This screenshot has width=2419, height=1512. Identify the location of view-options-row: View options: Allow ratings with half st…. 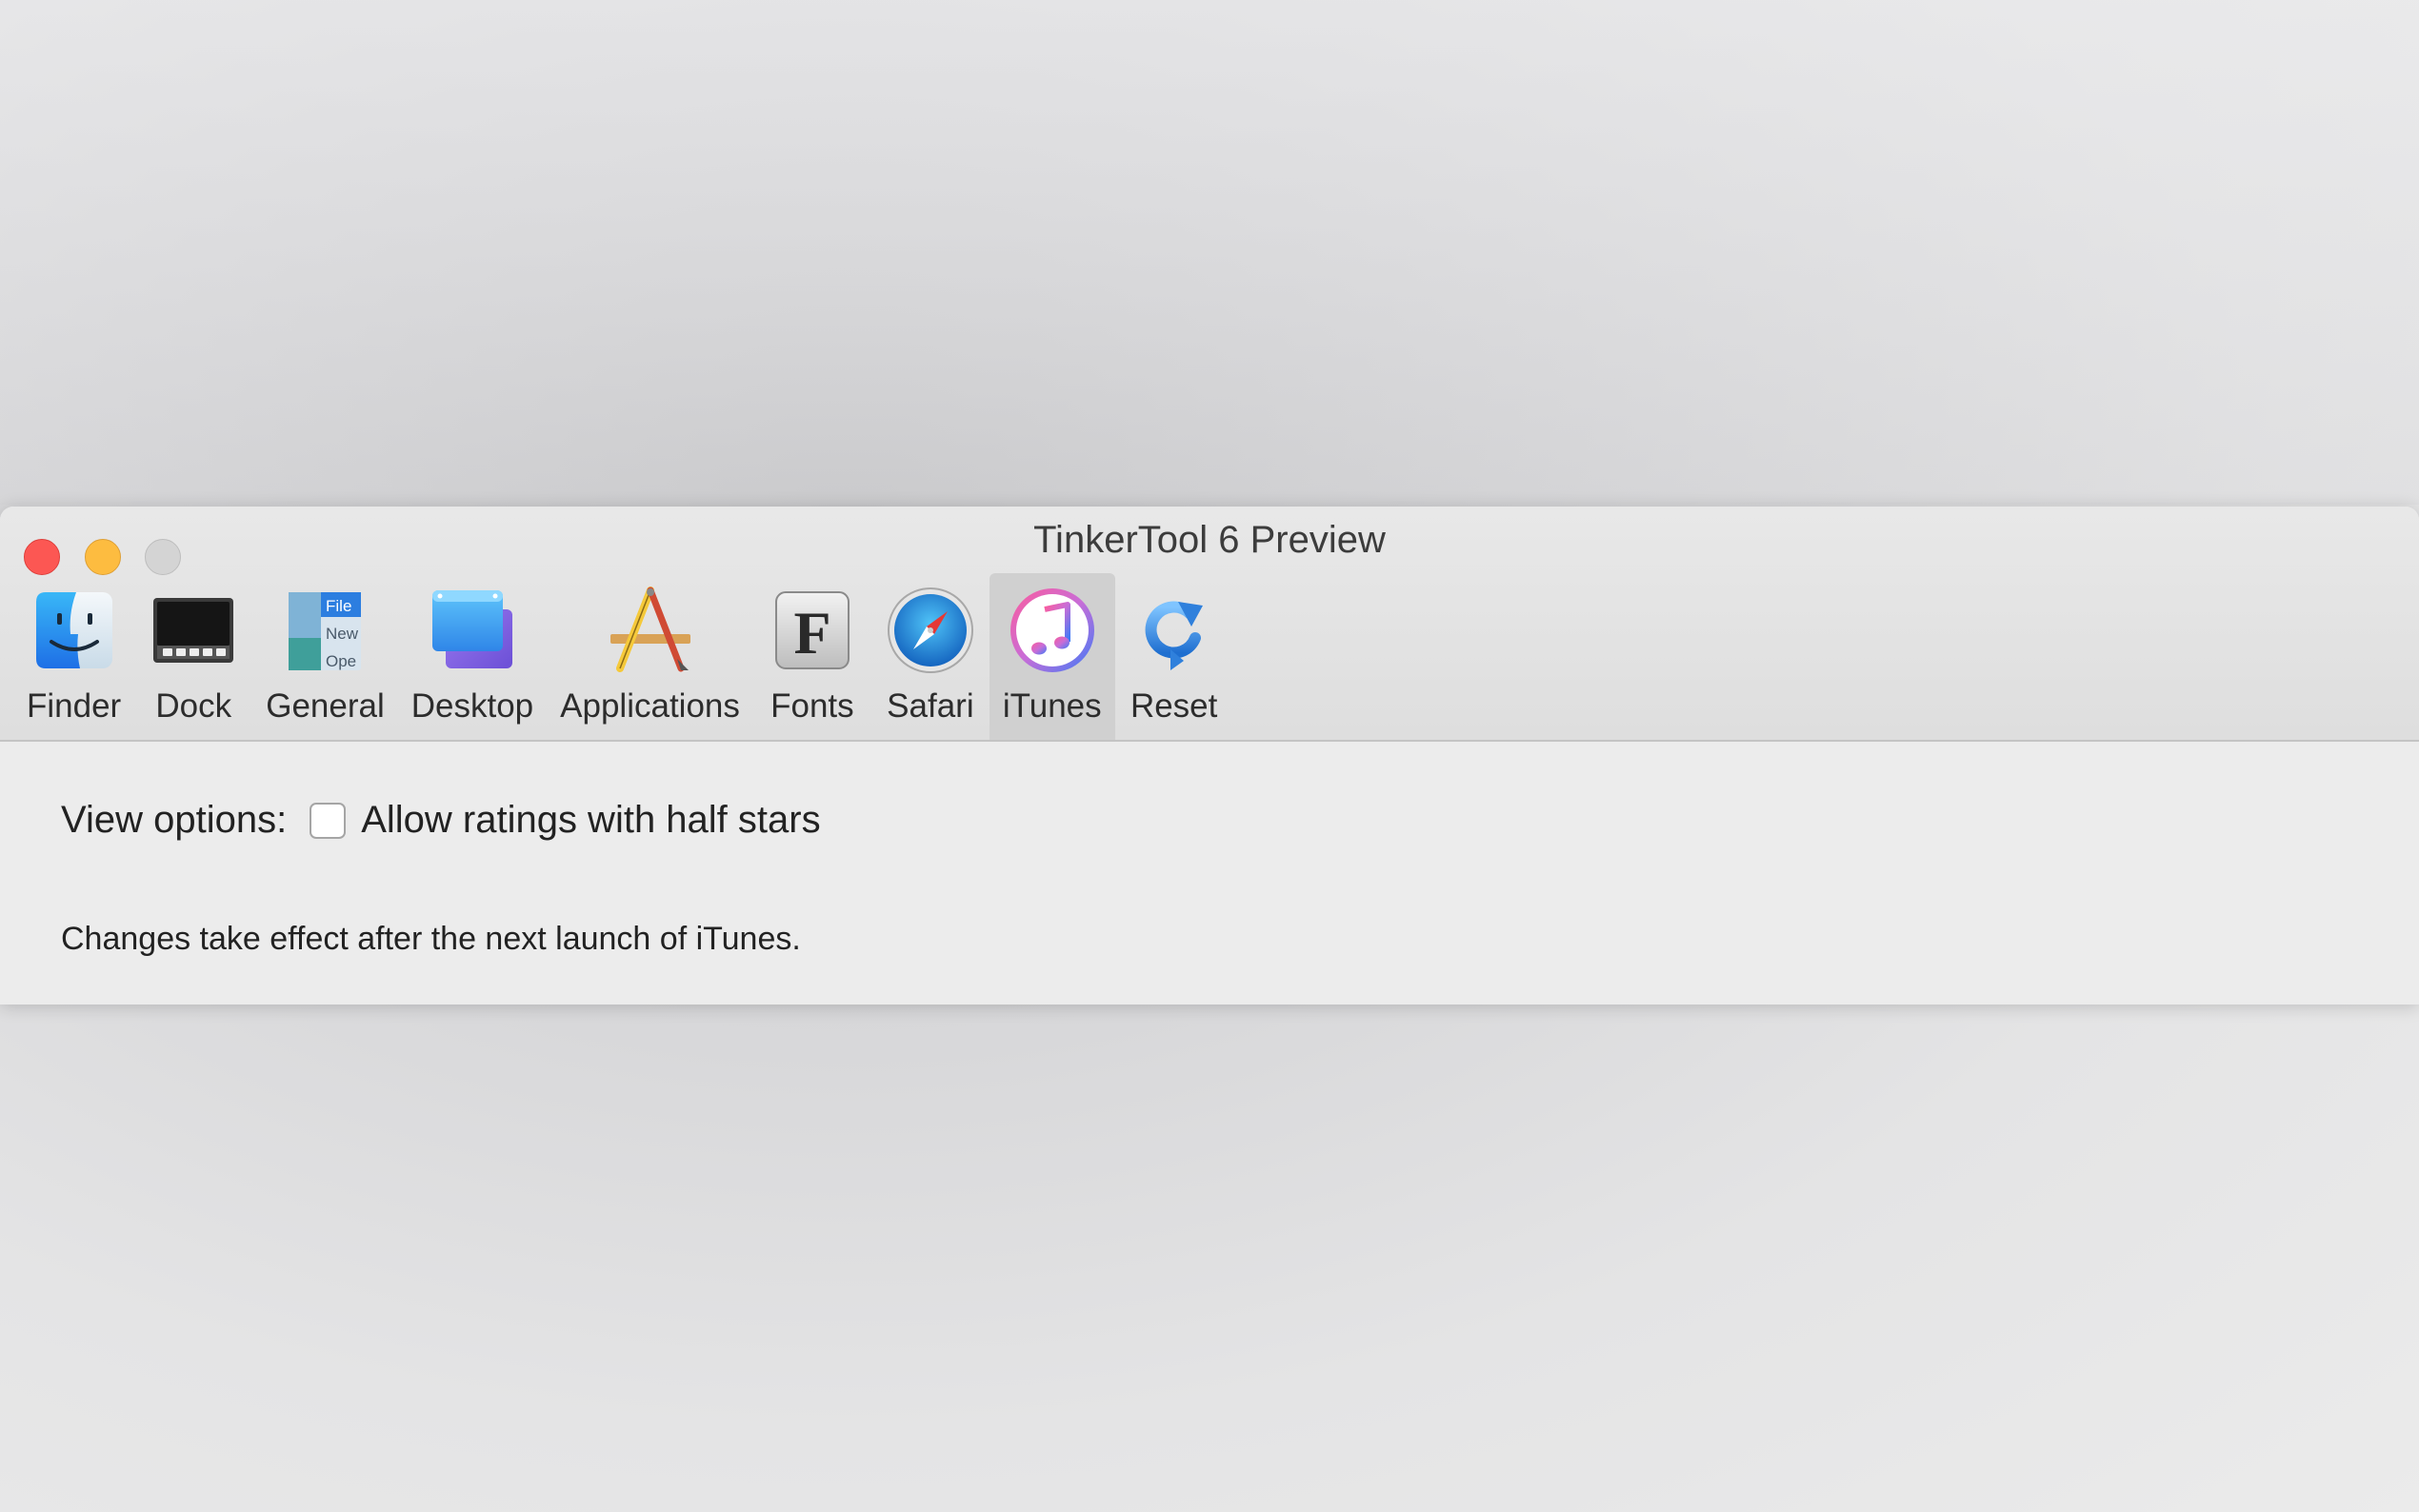
(441, 820).